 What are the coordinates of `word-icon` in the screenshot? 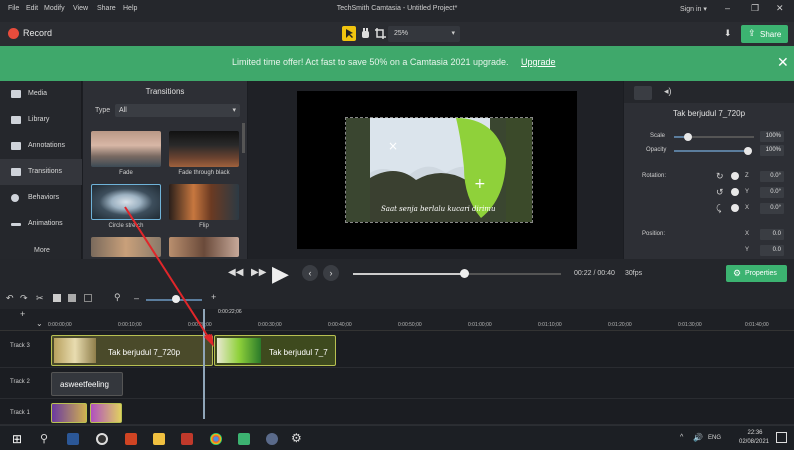 It's located at (73, 439).